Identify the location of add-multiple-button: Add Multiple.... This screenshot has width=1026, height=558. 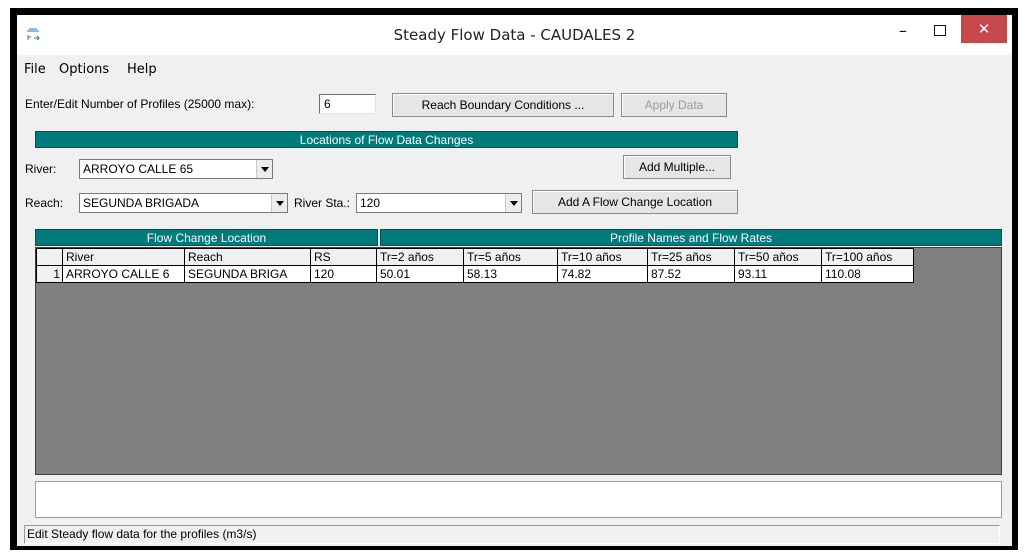
(677, 167).